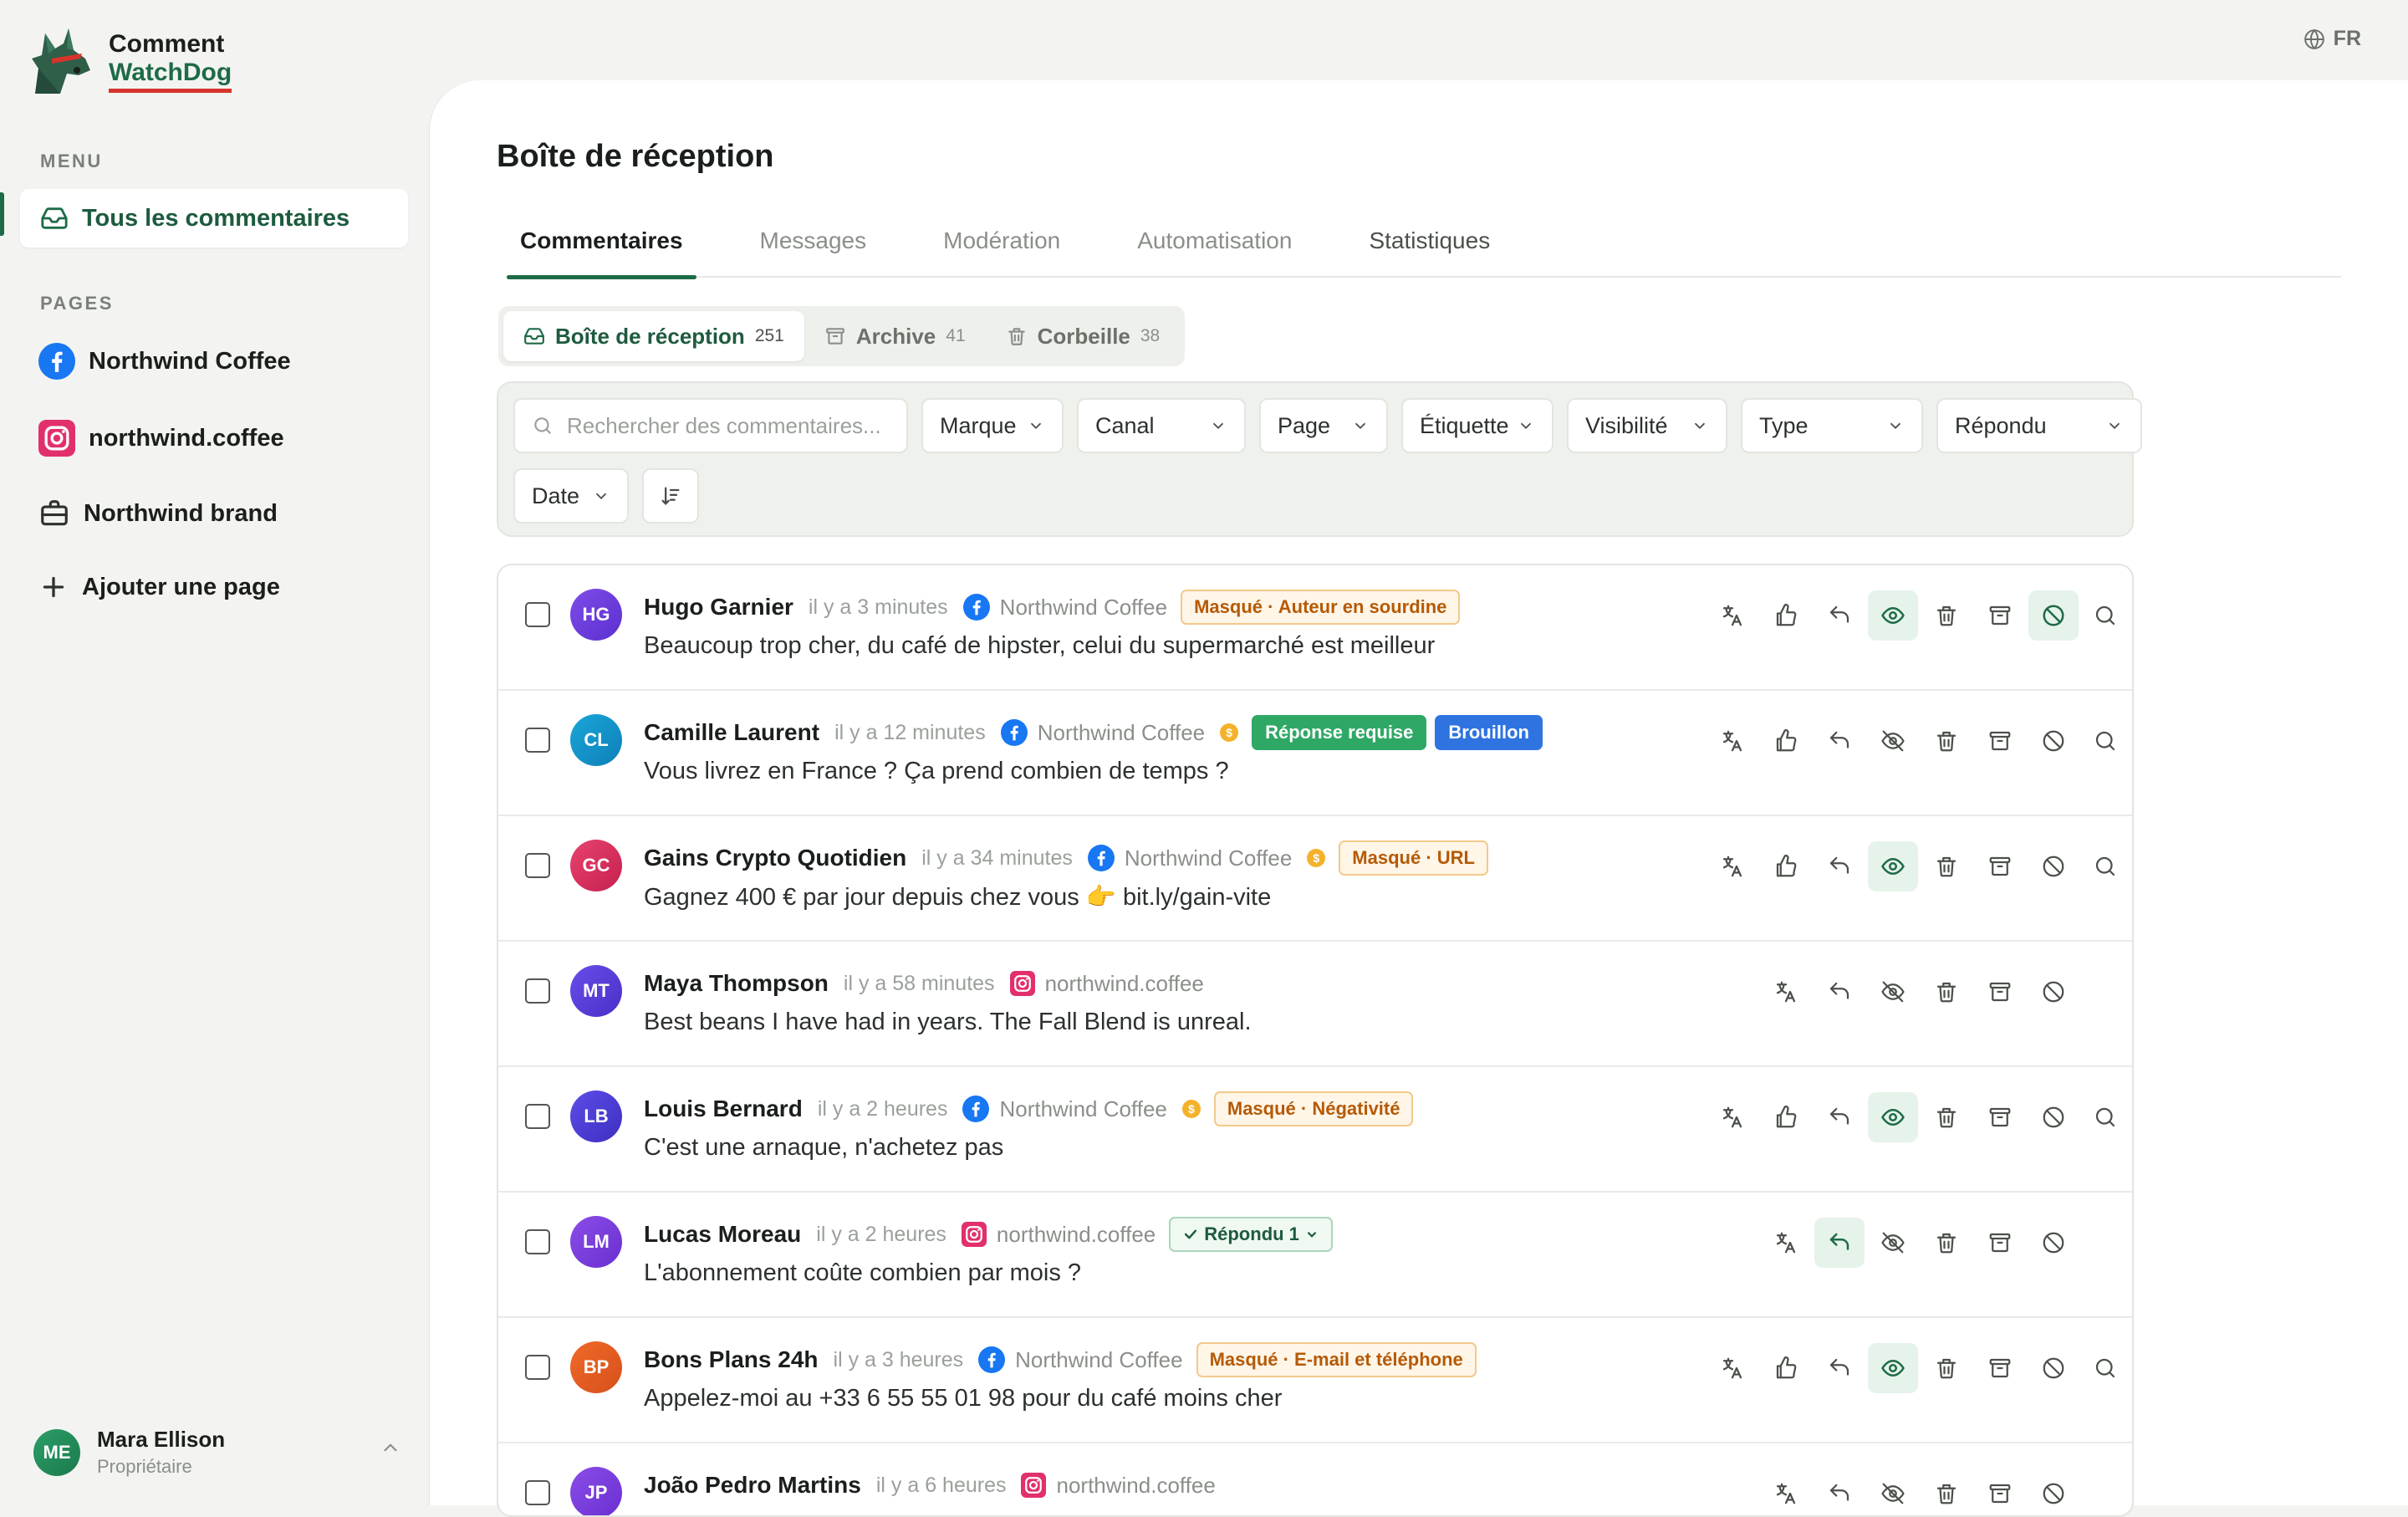 This screenshot has height=1517, width=2408. Describe the element at coordinates (731, 732) in the screenshot. I see `author-name: Camille Laurent` at that location.